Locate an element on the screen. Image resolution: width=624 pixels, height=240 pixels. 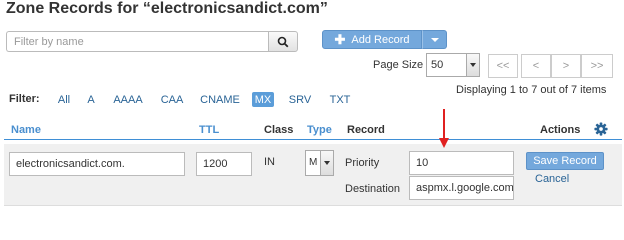
page-size-select: 50 is located at coordinates (453, 65).